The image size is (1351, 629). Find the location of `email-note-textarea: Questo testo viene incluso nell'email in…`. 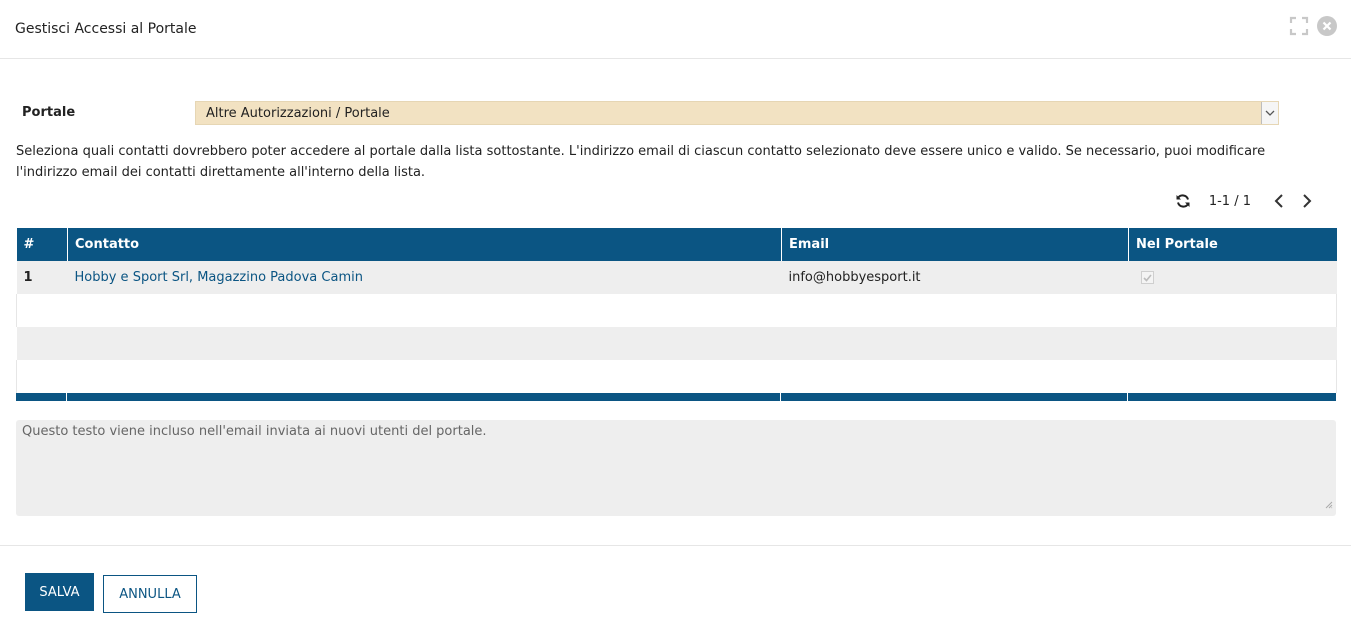

email-note-textarea: Questo testo viene incluso nell'email in… is located at coordinates (676, 468).